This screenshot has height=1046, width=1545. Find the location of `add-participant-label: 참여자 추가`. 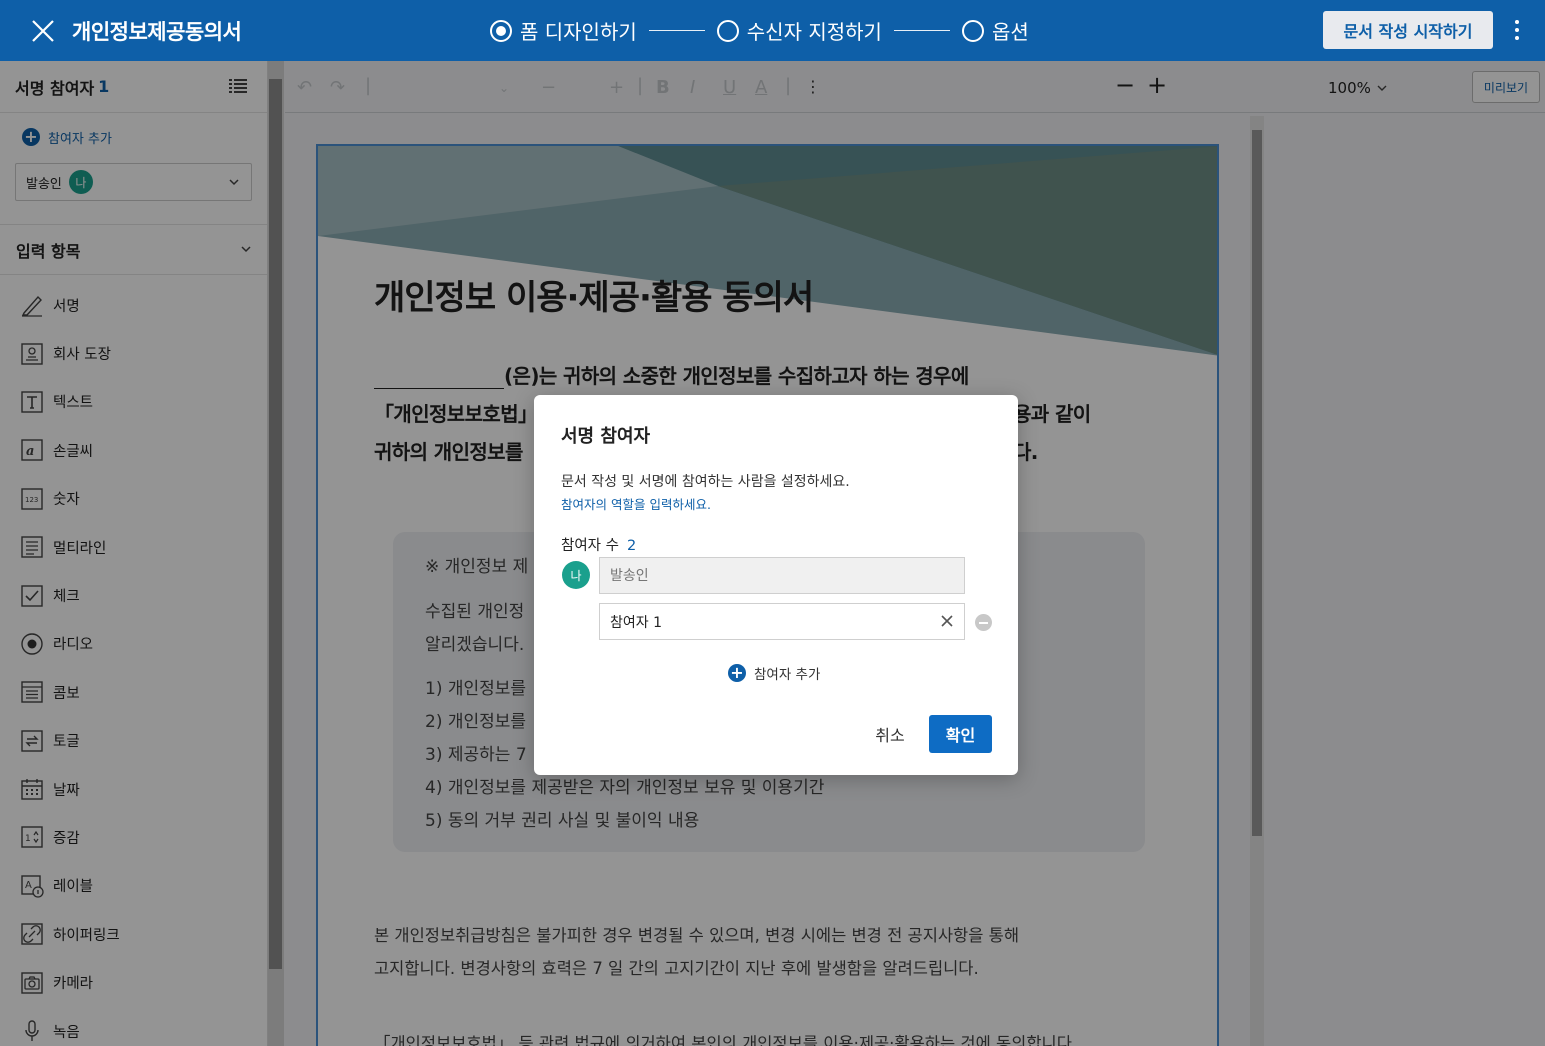

add-participant-label: 참여자 추가 is located at coordinates (787, 675).